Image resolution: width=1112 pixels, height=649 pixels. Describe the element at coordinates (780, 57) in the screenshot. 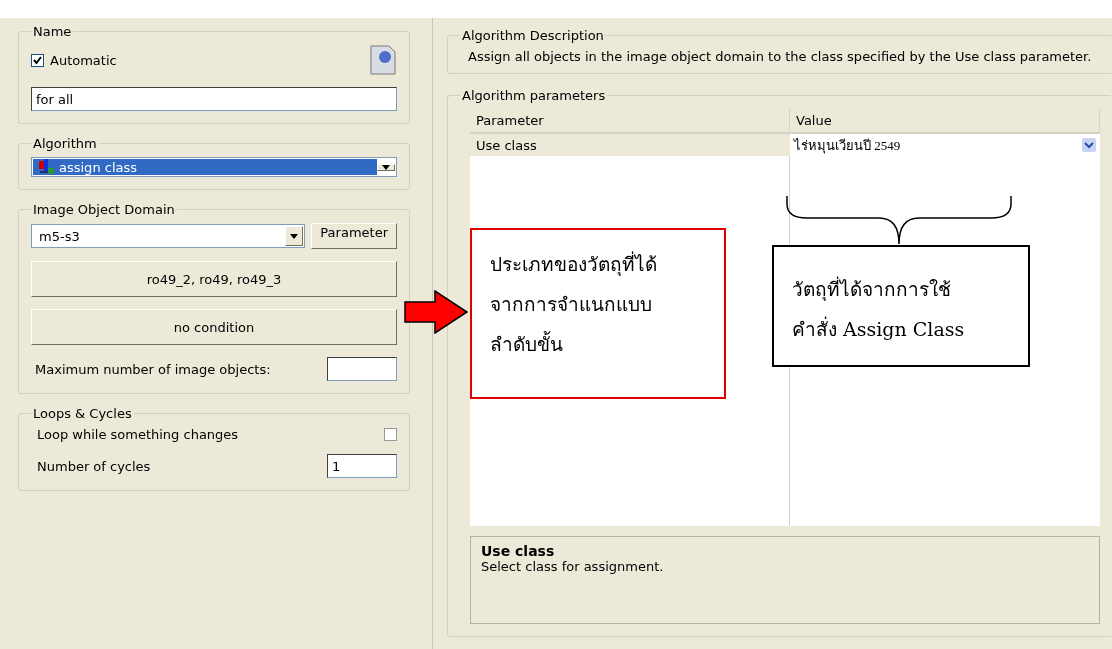

I see `description-text: Assign all objects in the image object domain to the class specified by the Use class parameter.` at that location.